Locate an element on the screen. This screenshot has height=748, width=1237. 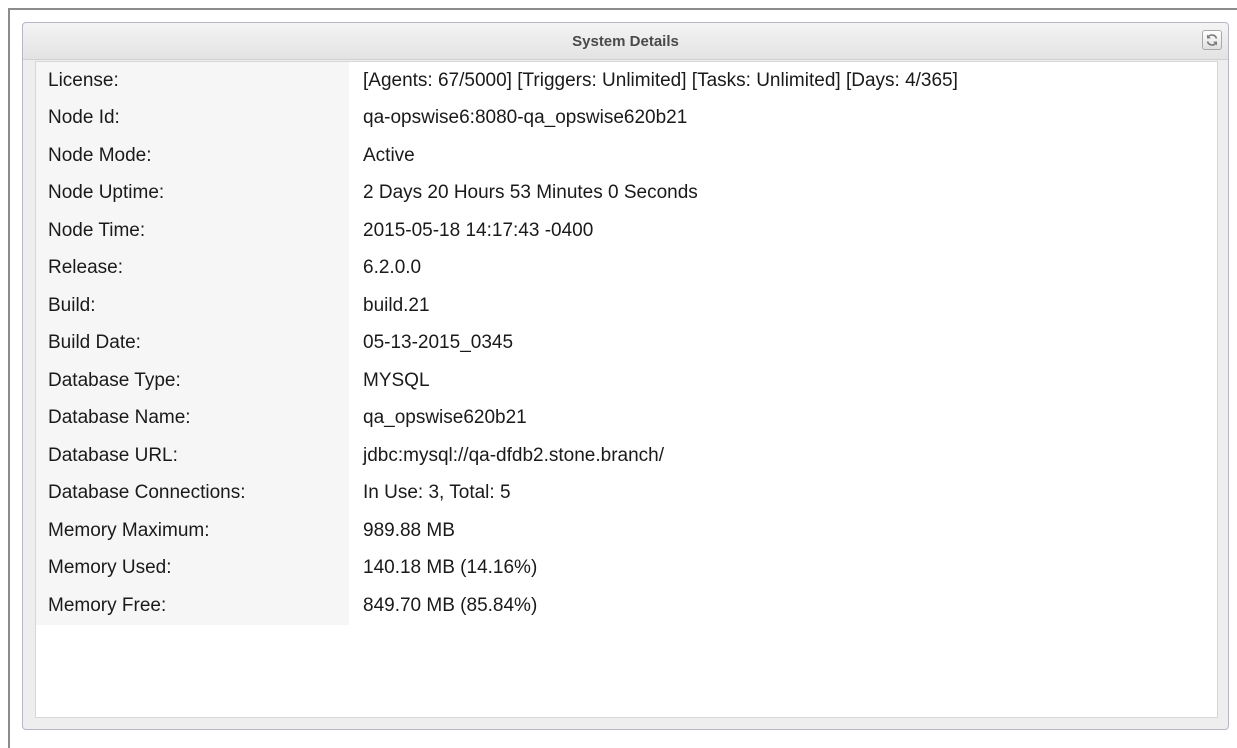
detail-row: Node Time: 2015-05-18 14:17:43 -0400 is located at coordinates (502, 231).